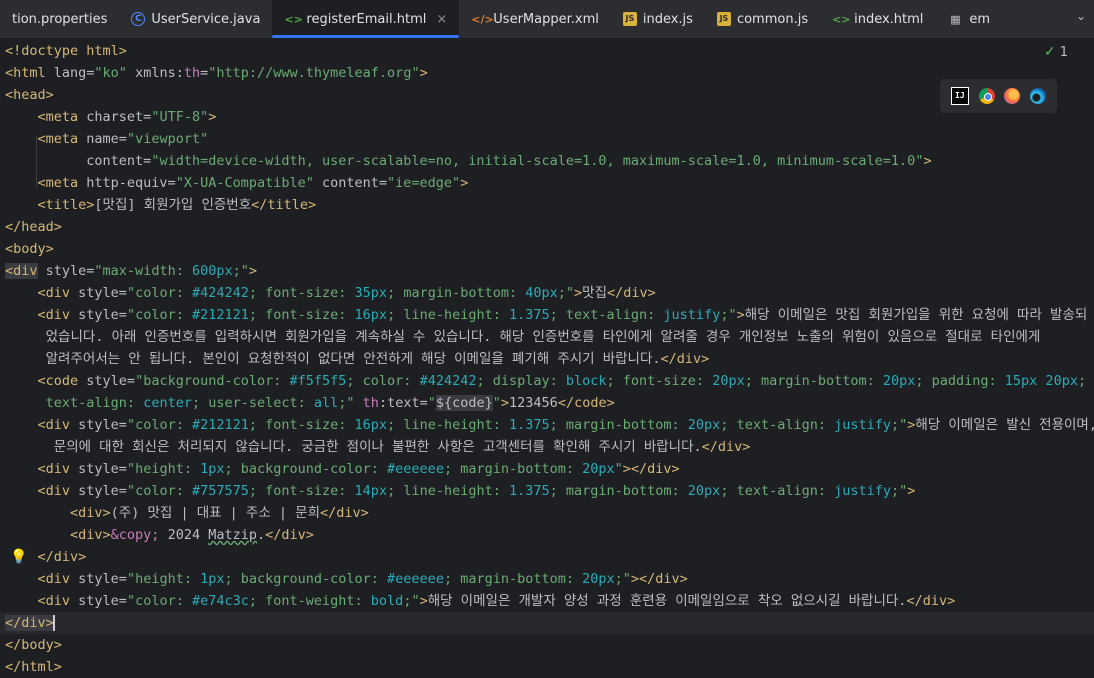 This screenshot has height=678, width=1094. Describe the element at coordinates (59, 19) in the screenshot. I see `tab-application-properties: tion.properties` at that location.